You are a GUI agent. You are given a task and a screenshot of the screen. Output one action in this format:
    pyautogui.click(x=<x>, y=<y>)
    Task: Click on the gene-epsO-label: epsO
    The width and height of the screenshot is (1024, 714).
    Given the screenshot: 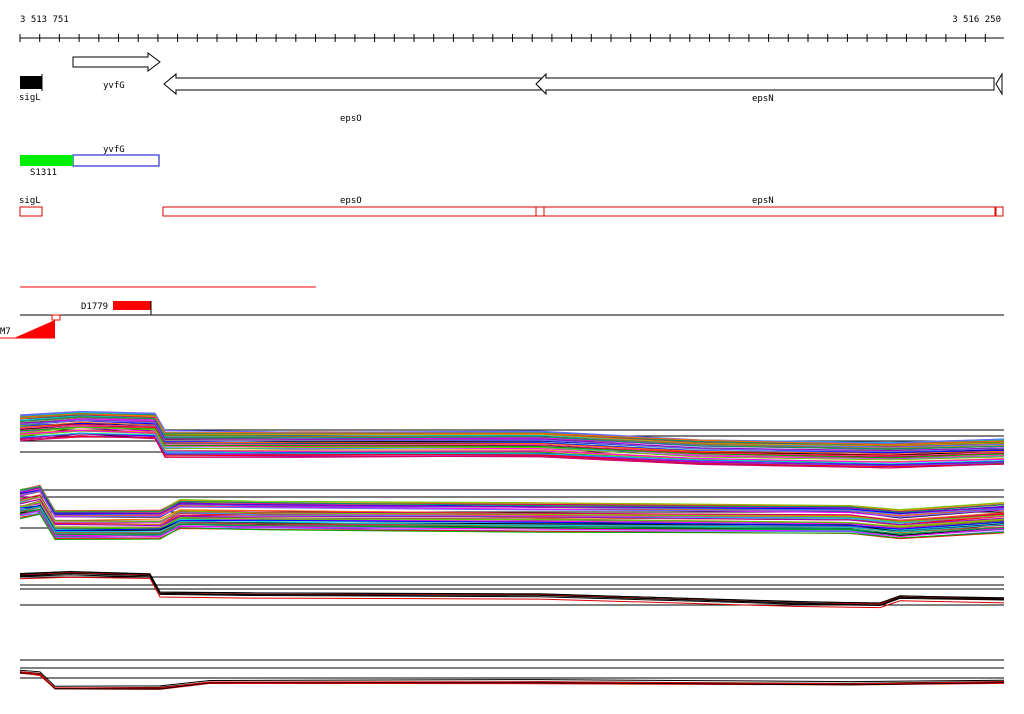 What is the action you would take?
    pyautogui.click(x=351, y=119)
    